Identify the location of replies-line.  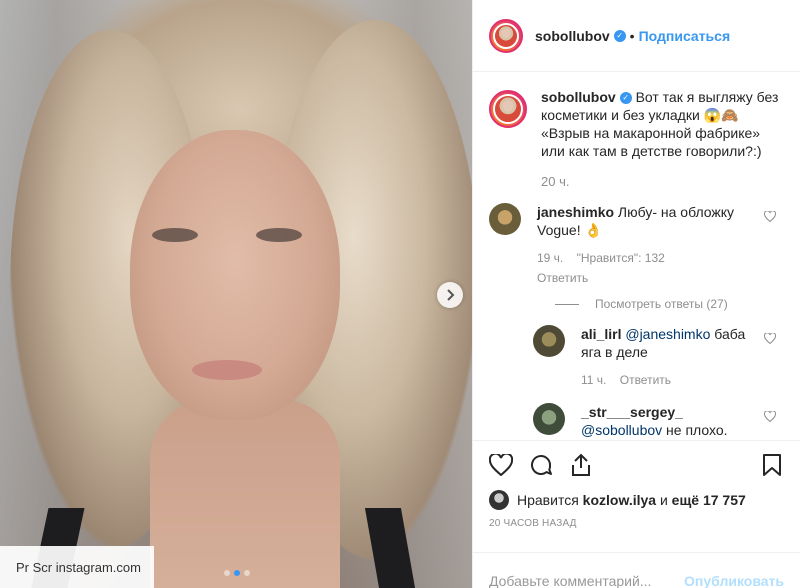
(567, 304).